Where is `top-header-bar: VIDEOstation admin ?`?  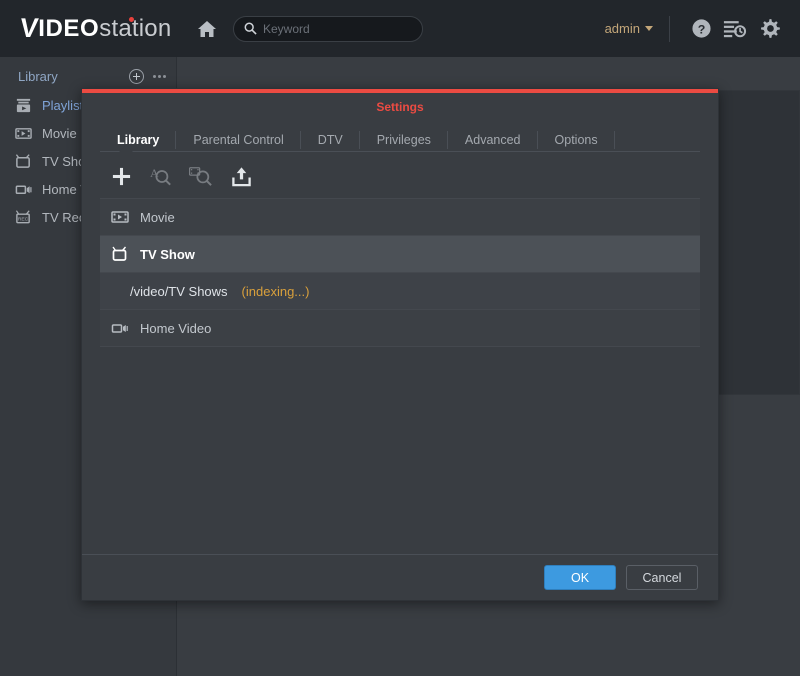 top-header-bar: VIDEOstation admin ? is located at coordinates (400, 28).